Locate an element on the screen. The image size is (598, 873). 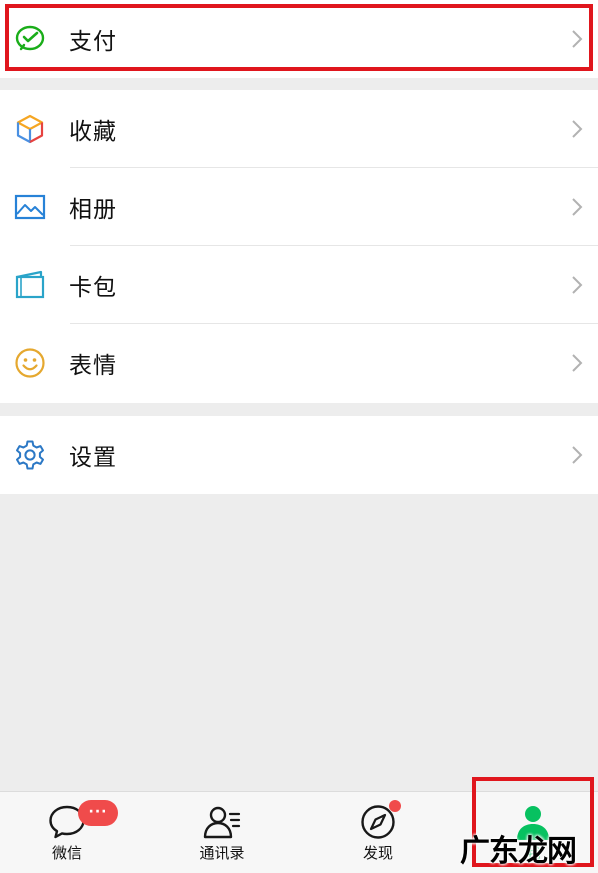
tab-contacts: 通讯录 is located at coordinates (222, 832).